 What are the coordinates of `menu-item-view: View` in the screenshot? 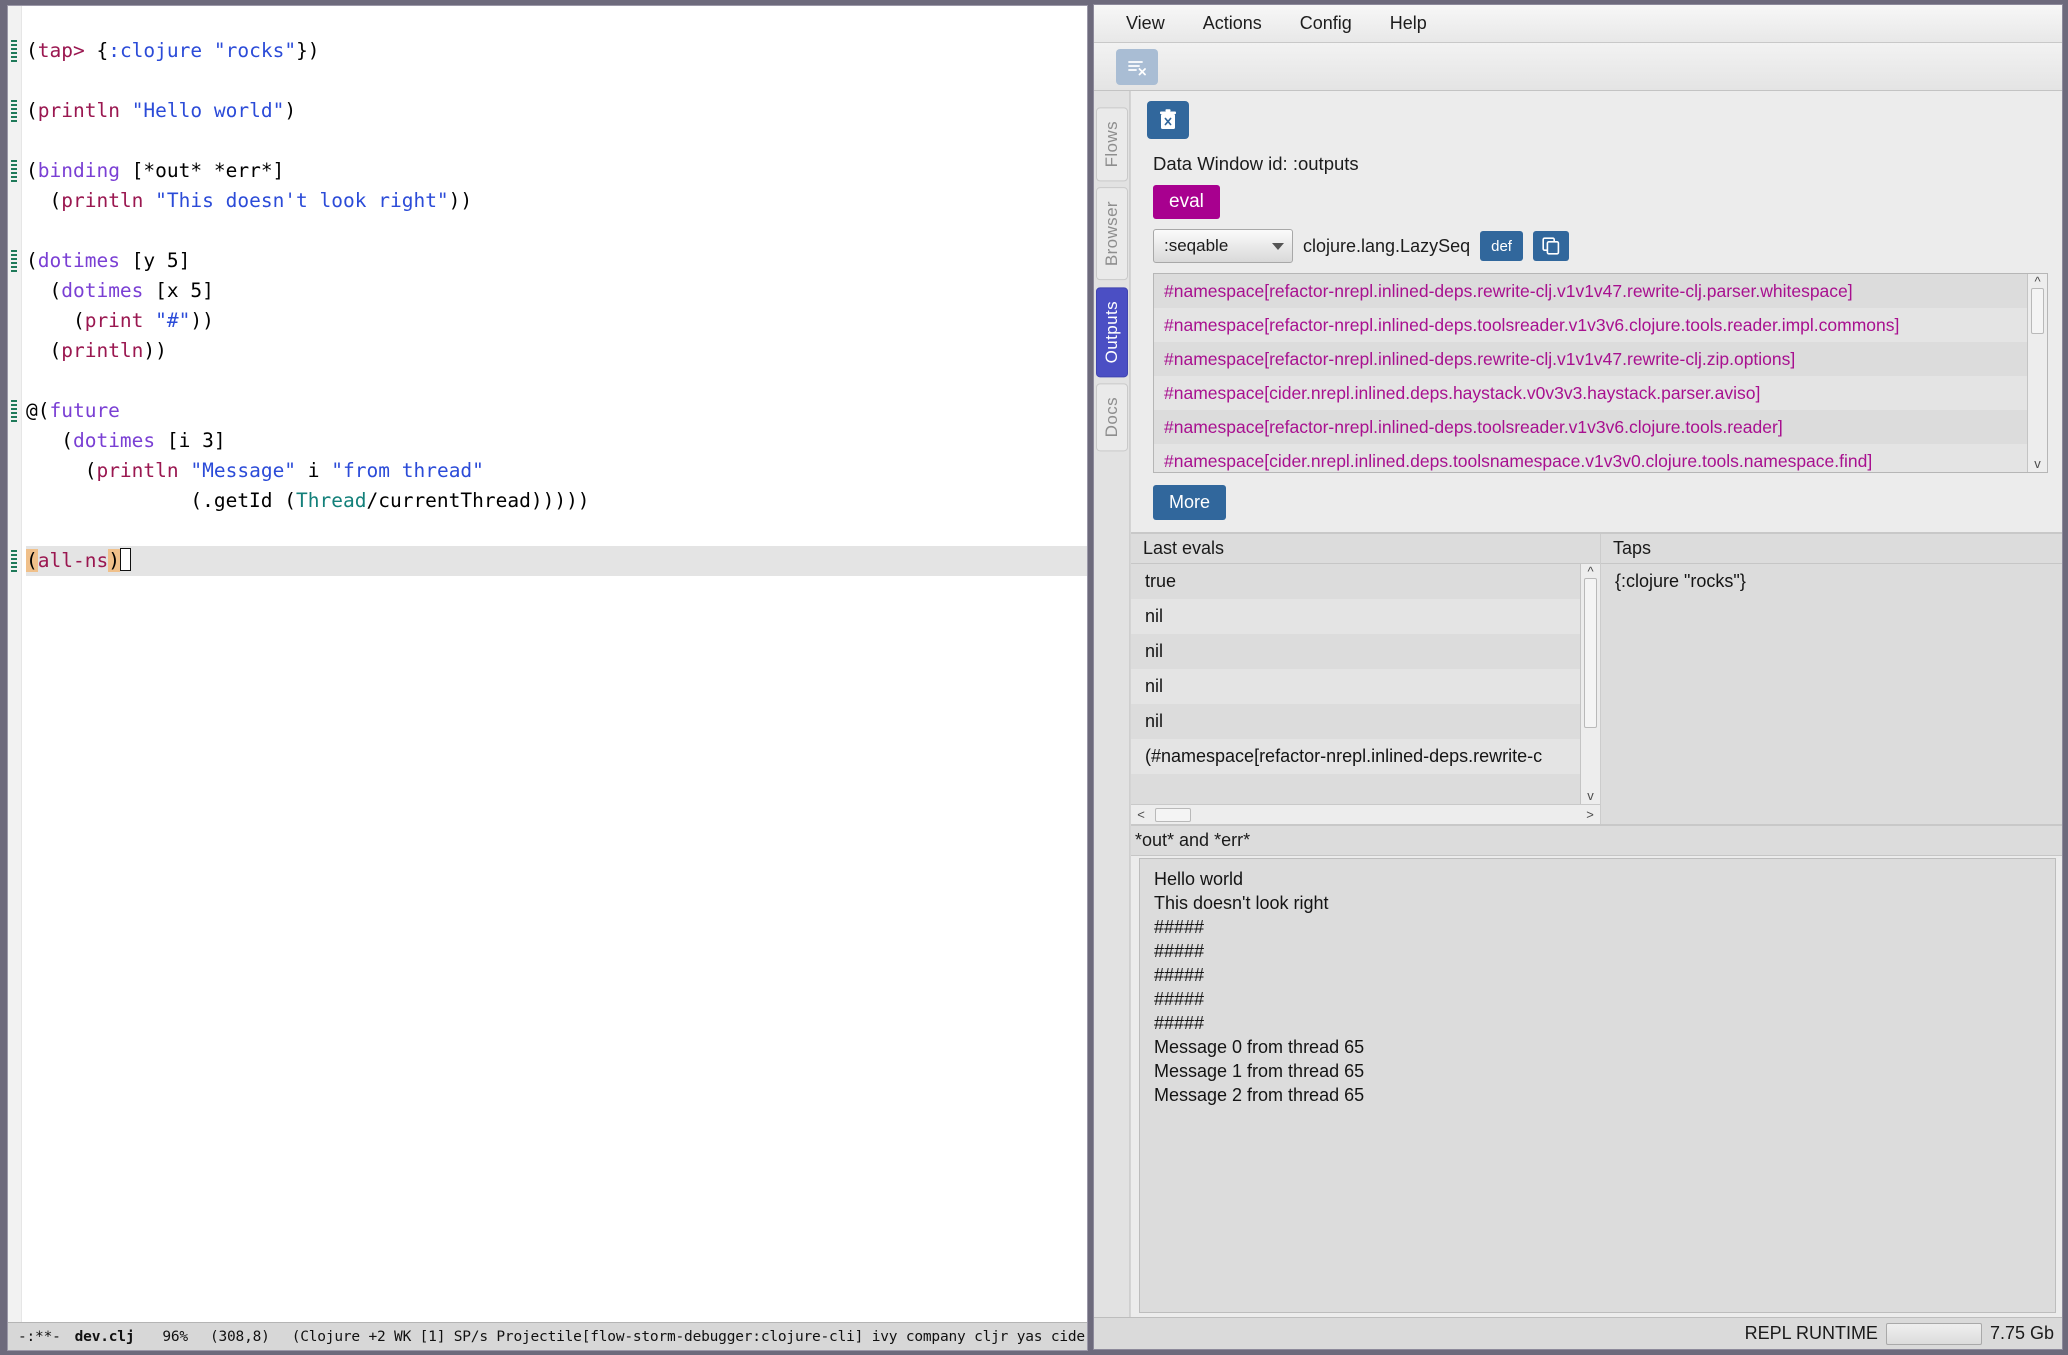 It's located at (1145, 23).